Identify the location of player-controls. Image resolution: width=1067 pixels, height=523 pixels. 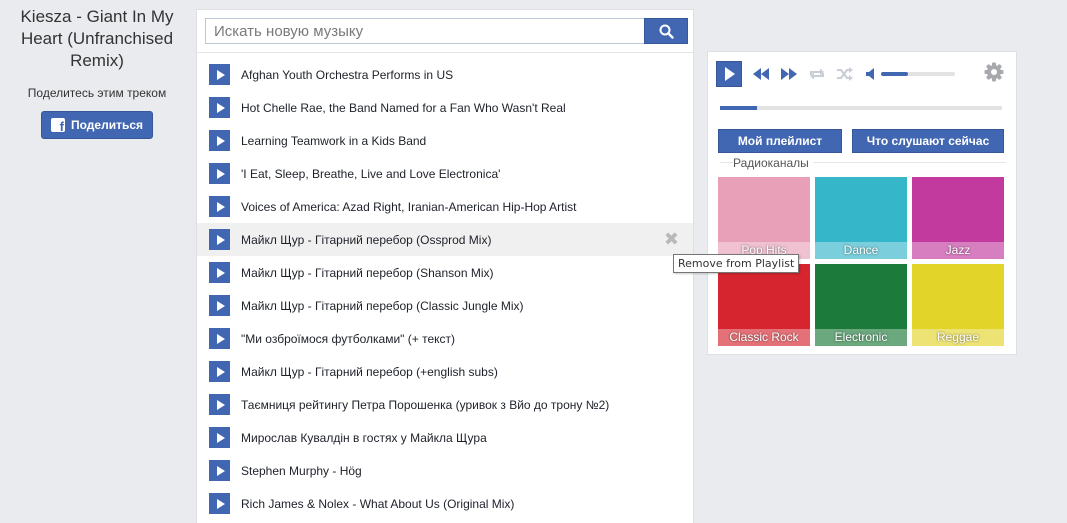
(835, 74).